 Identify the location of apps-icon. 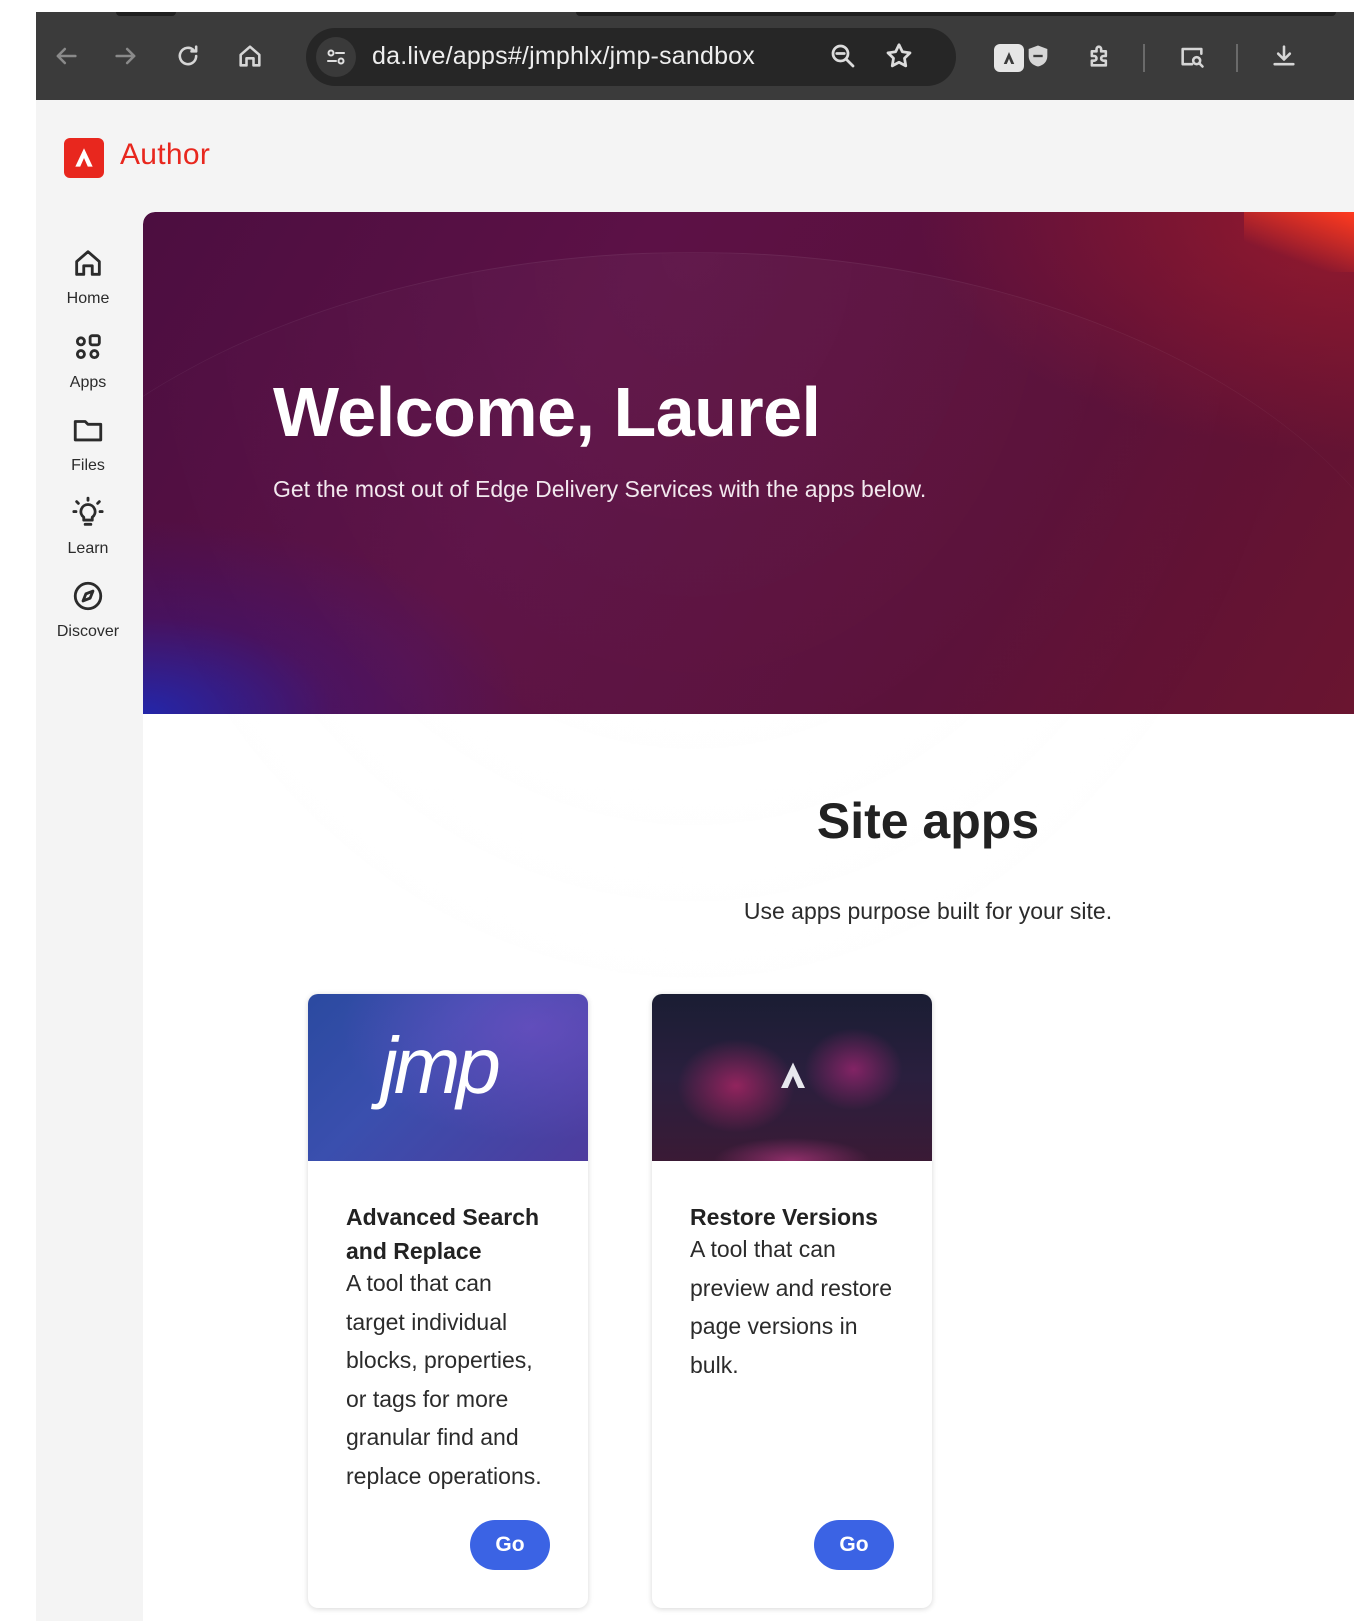
(88, 347).